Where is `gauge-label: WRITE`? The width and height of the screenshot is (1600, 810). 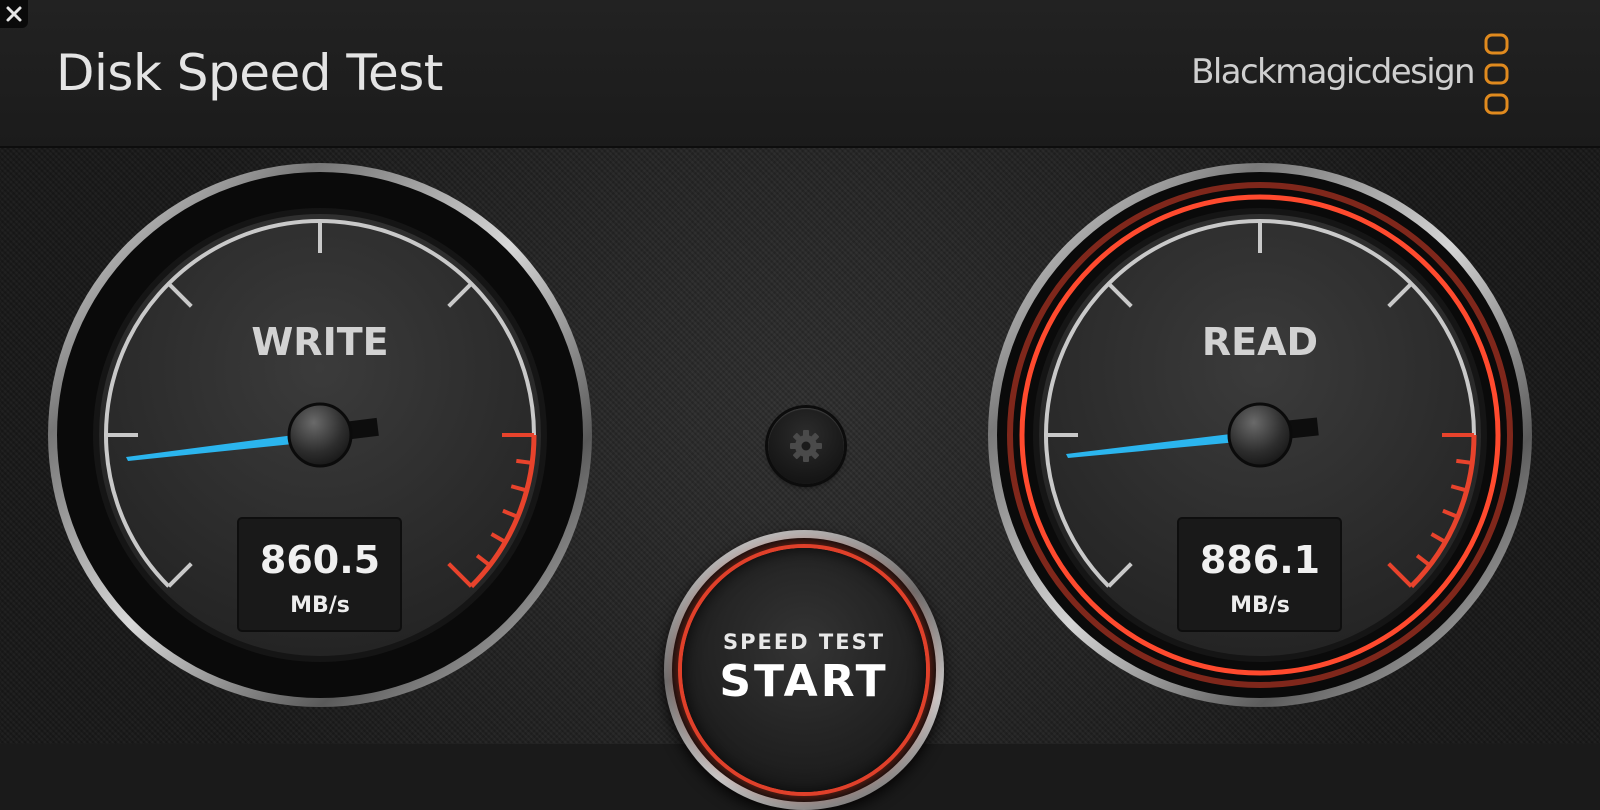 gauge-label: WRITE is located at coordinates (319, 342).